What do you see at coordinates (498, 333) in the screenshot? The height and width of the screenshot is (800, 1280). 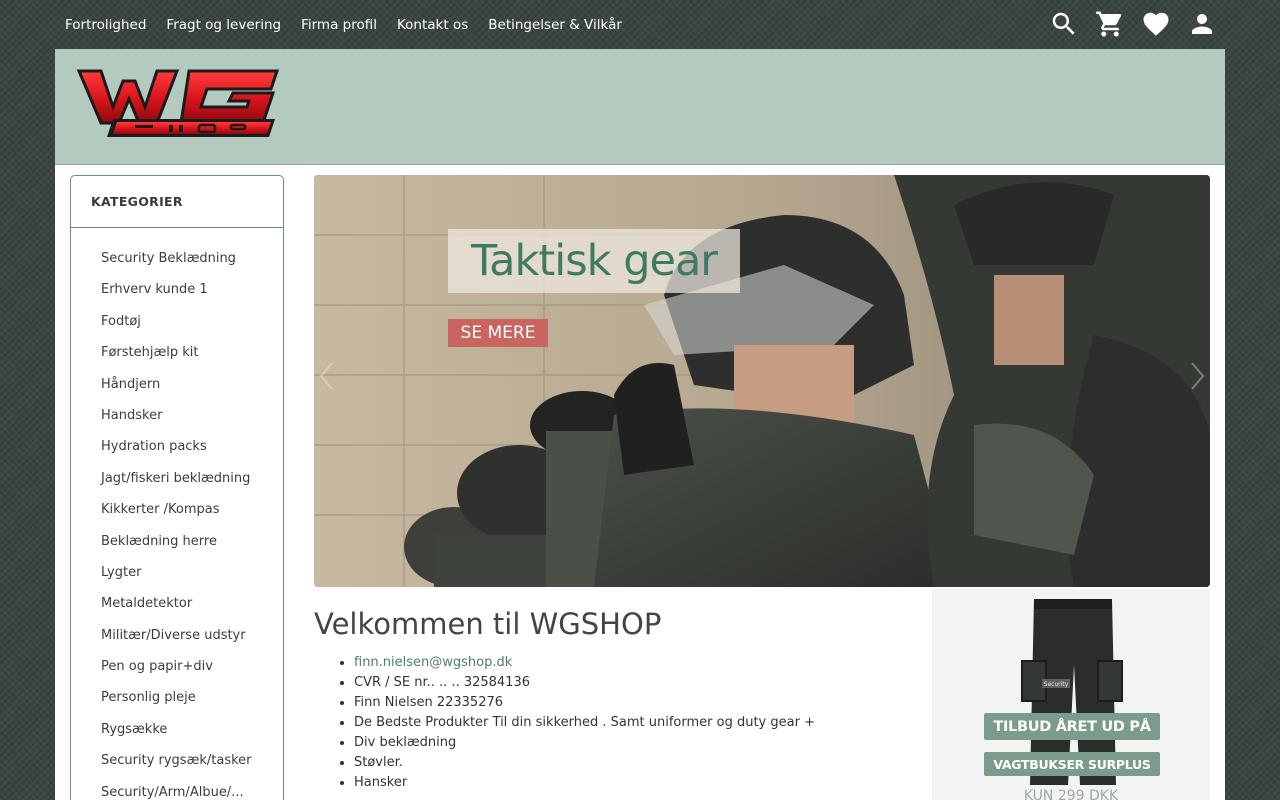 I see `see-more-button: SE MERE` at bounding box center [498, 333].